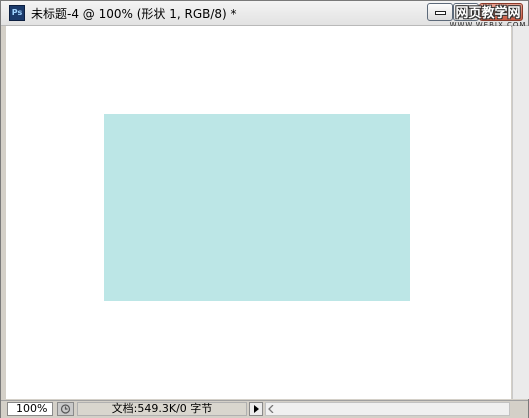 Image resolution: width=529 pixels, height=418 pixels. I want to click on window-title: 未标题-4 @ 100% (形状 1, RGB/8) *, so click(134, 14).